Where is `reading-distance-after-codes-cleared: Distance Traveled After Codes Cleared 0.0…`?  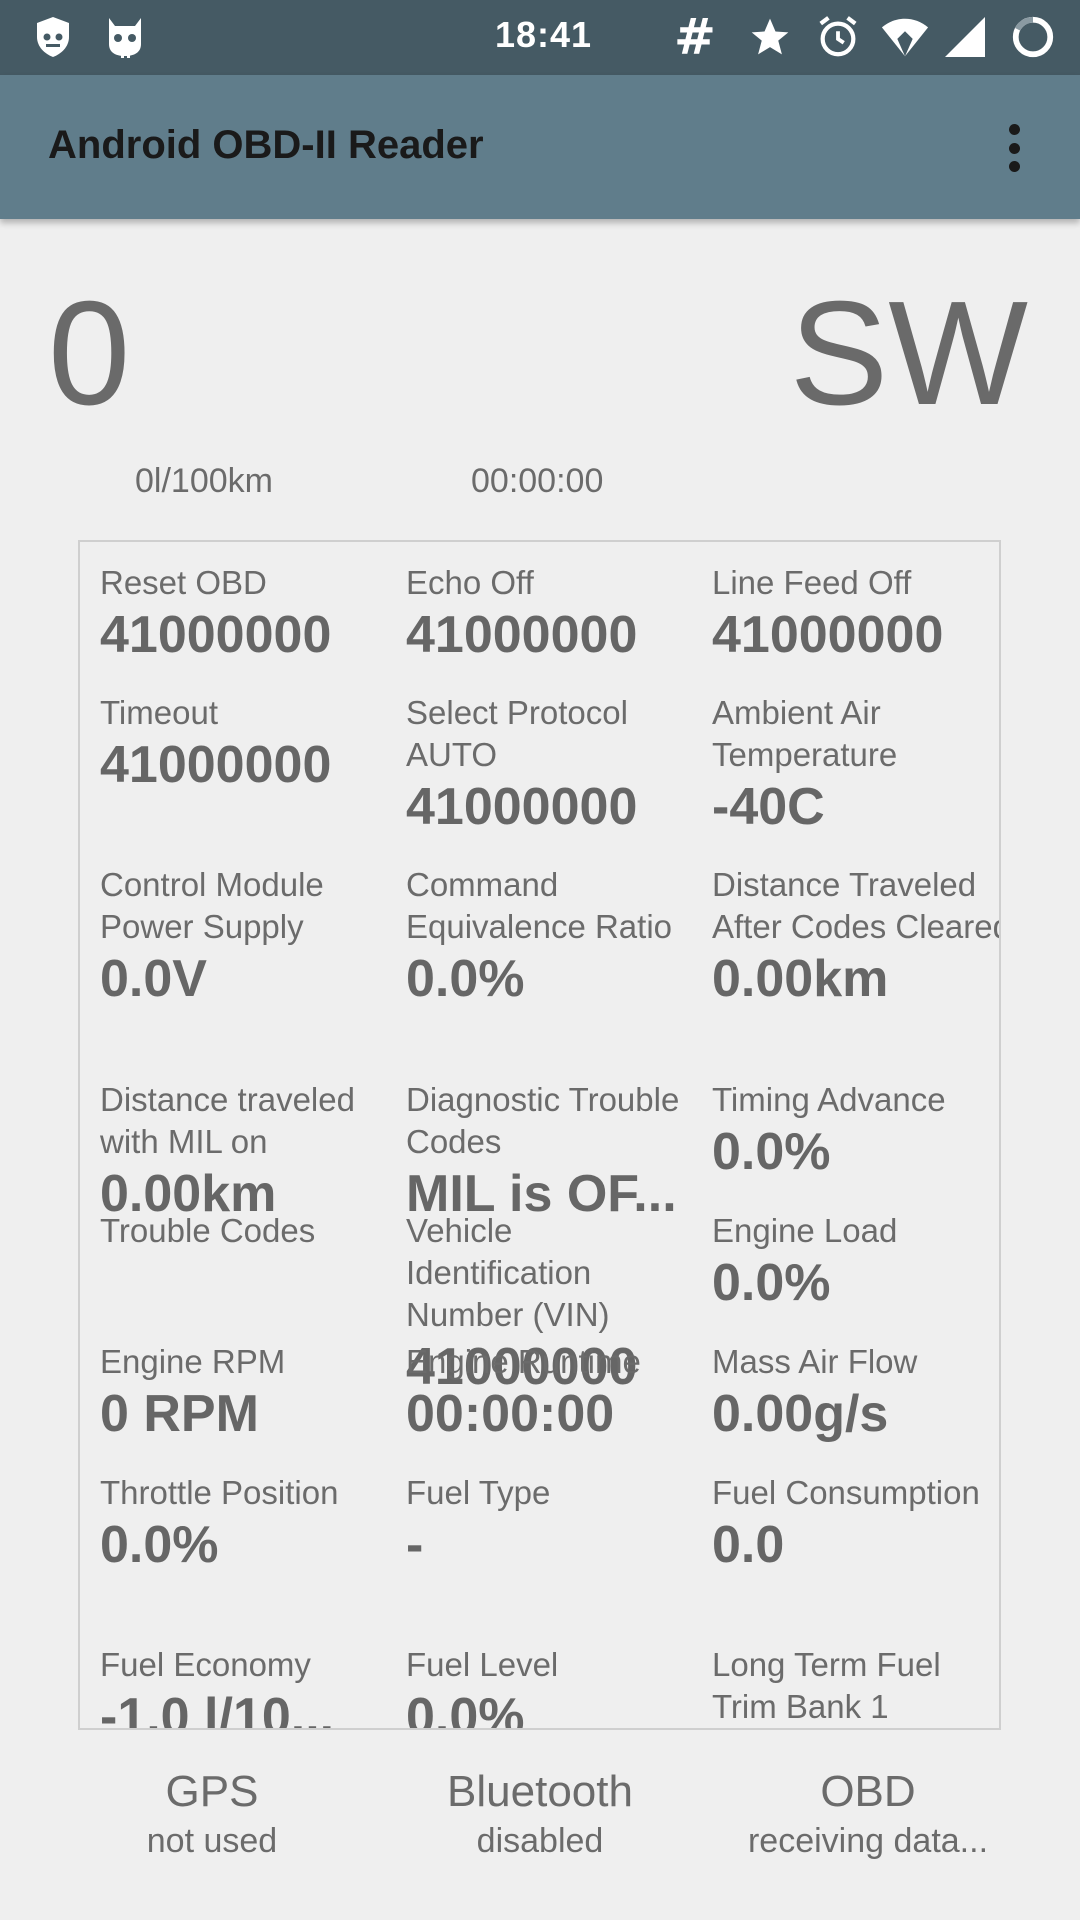 reading-distance-after-codes-cleared: Distance Traveled After Codes Cleared 0.0… is located at coordinates (856, 937).